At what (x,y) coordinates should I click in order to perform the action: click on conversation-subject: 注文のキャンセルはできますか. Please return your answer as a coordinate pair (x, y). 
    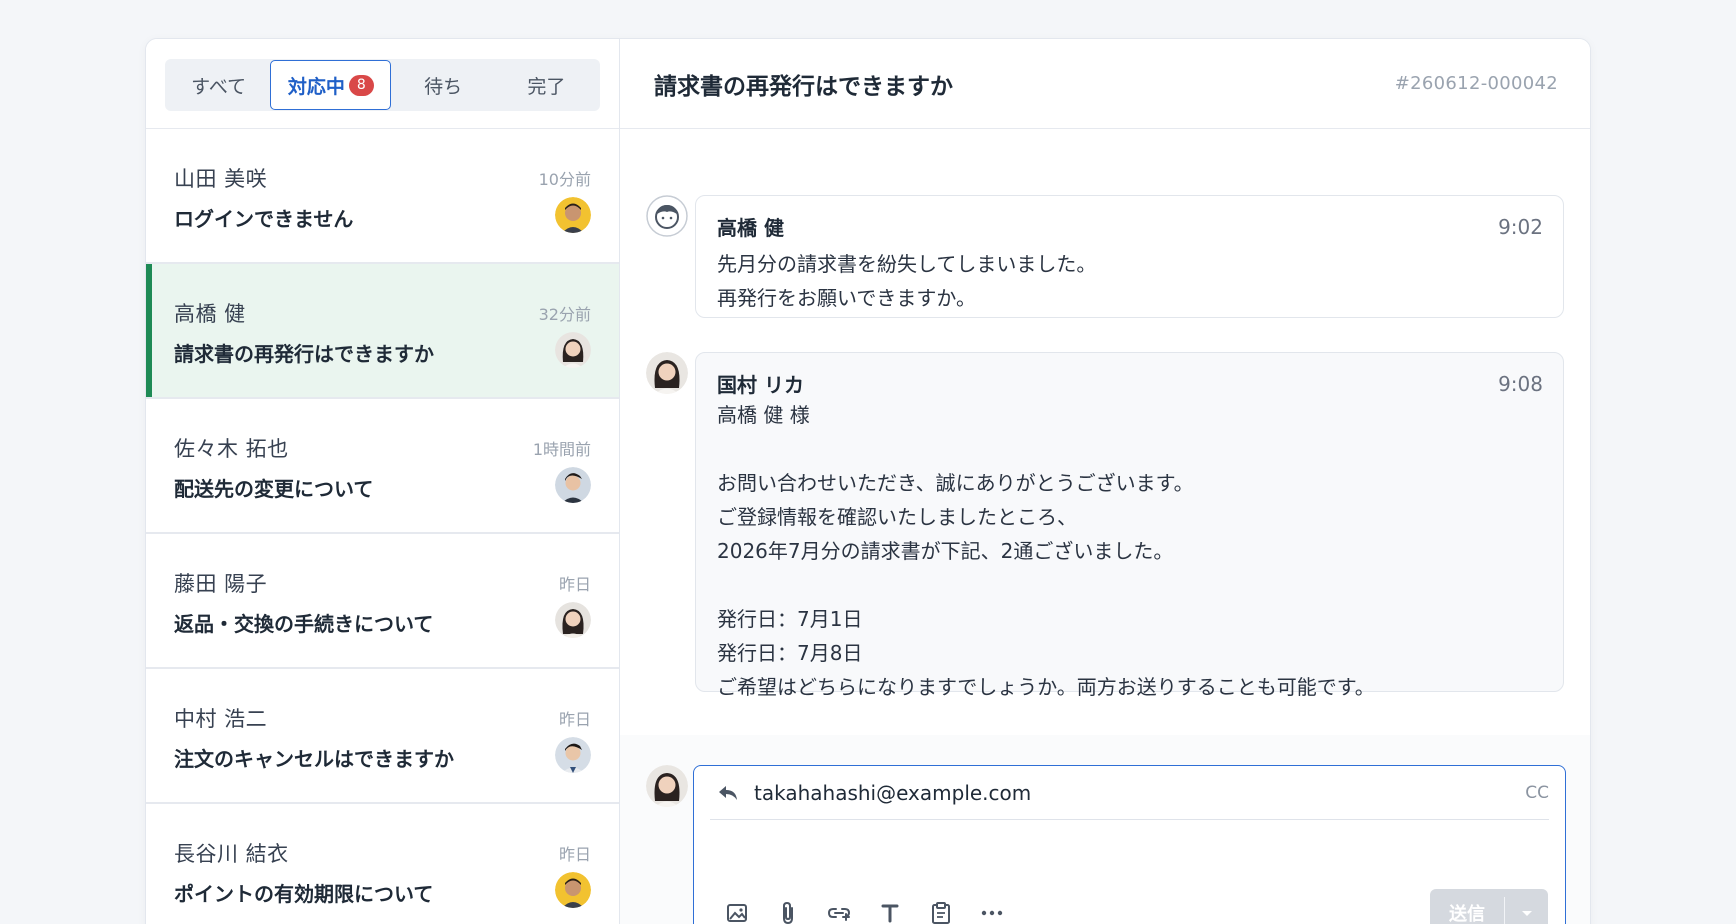
    Looking at the image, I should click on (314, 759).